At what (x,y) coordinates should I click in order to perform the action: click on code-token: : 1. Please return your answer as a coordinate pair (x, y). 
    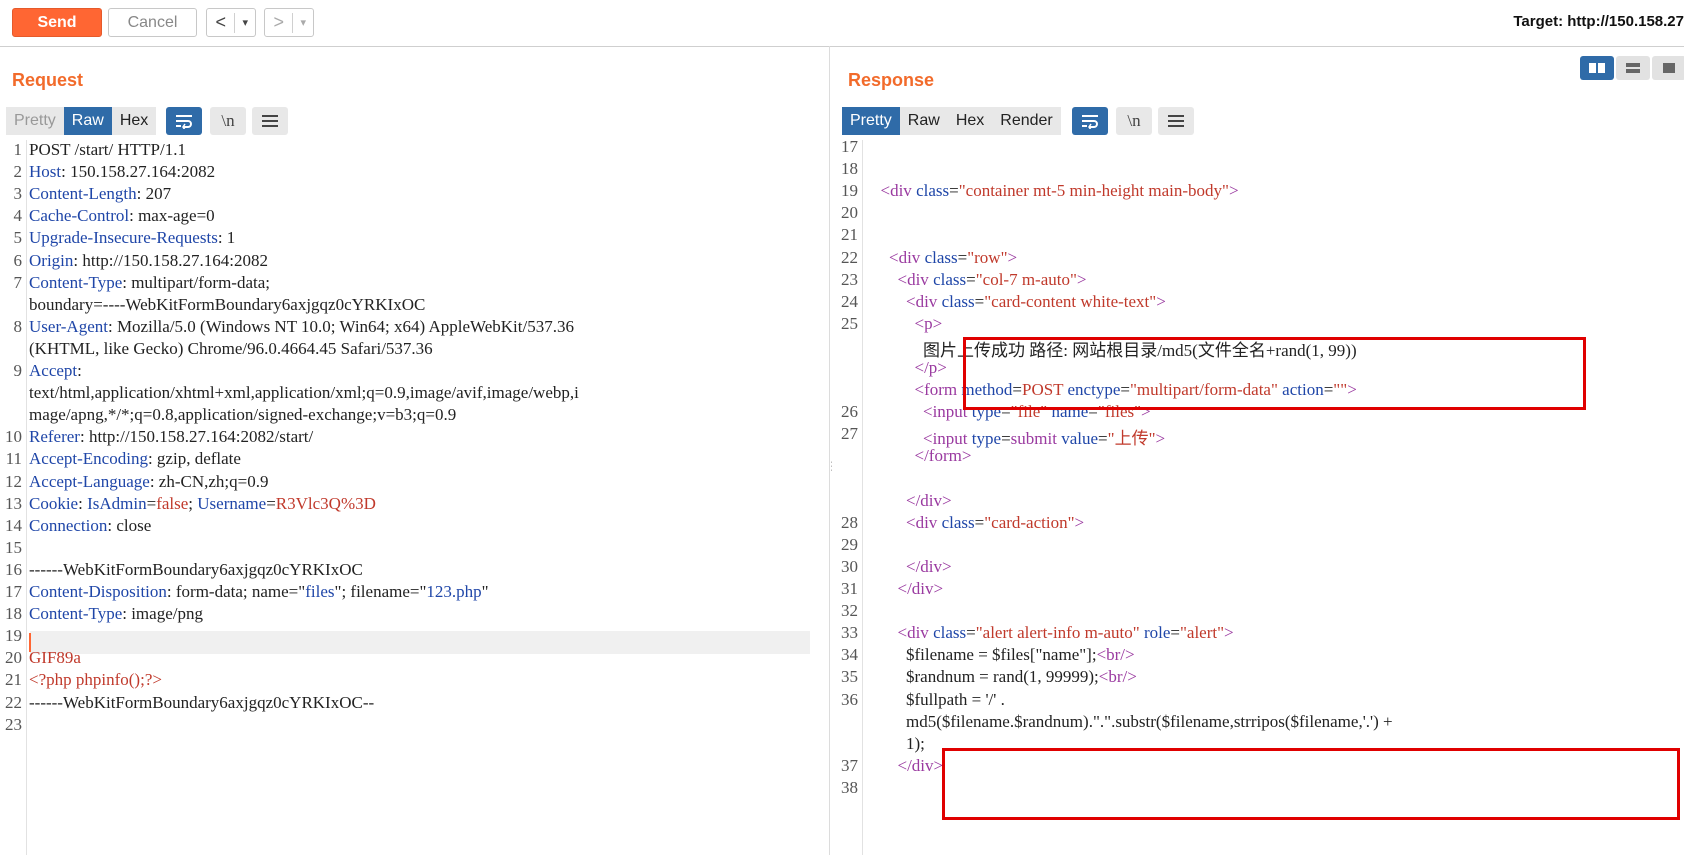
    Looking at the image, I should click on (226, 238).